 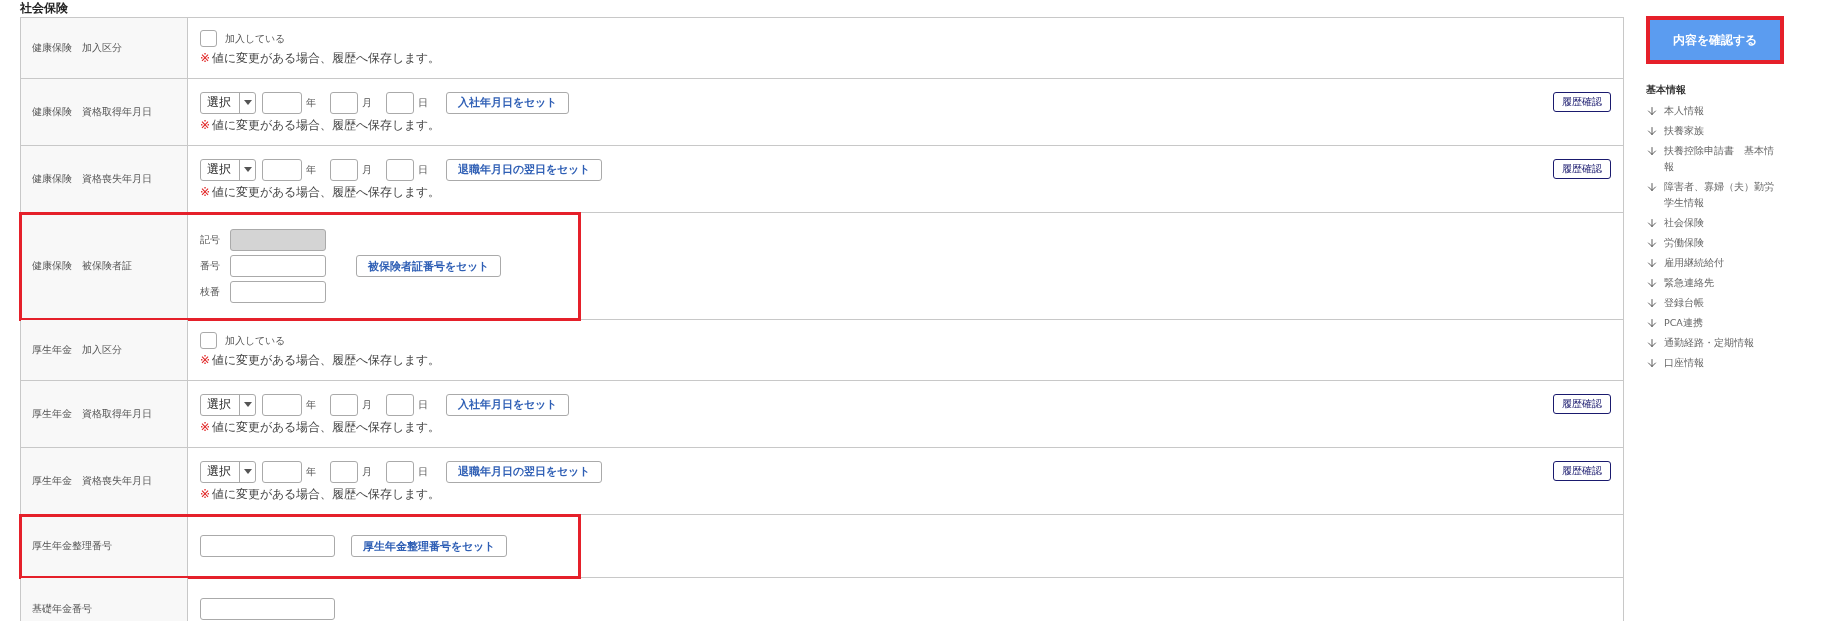 What do you see at coordinates (210, 266) in the screenshot?
I see `field-label: 番号` at bounding box center [210, 266].